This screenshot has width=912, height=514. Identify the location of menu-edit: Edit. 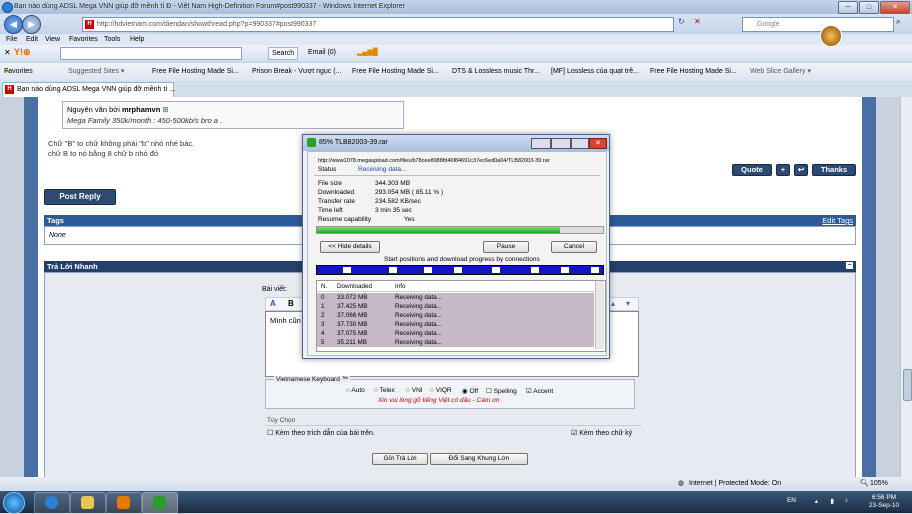
(32, 39).